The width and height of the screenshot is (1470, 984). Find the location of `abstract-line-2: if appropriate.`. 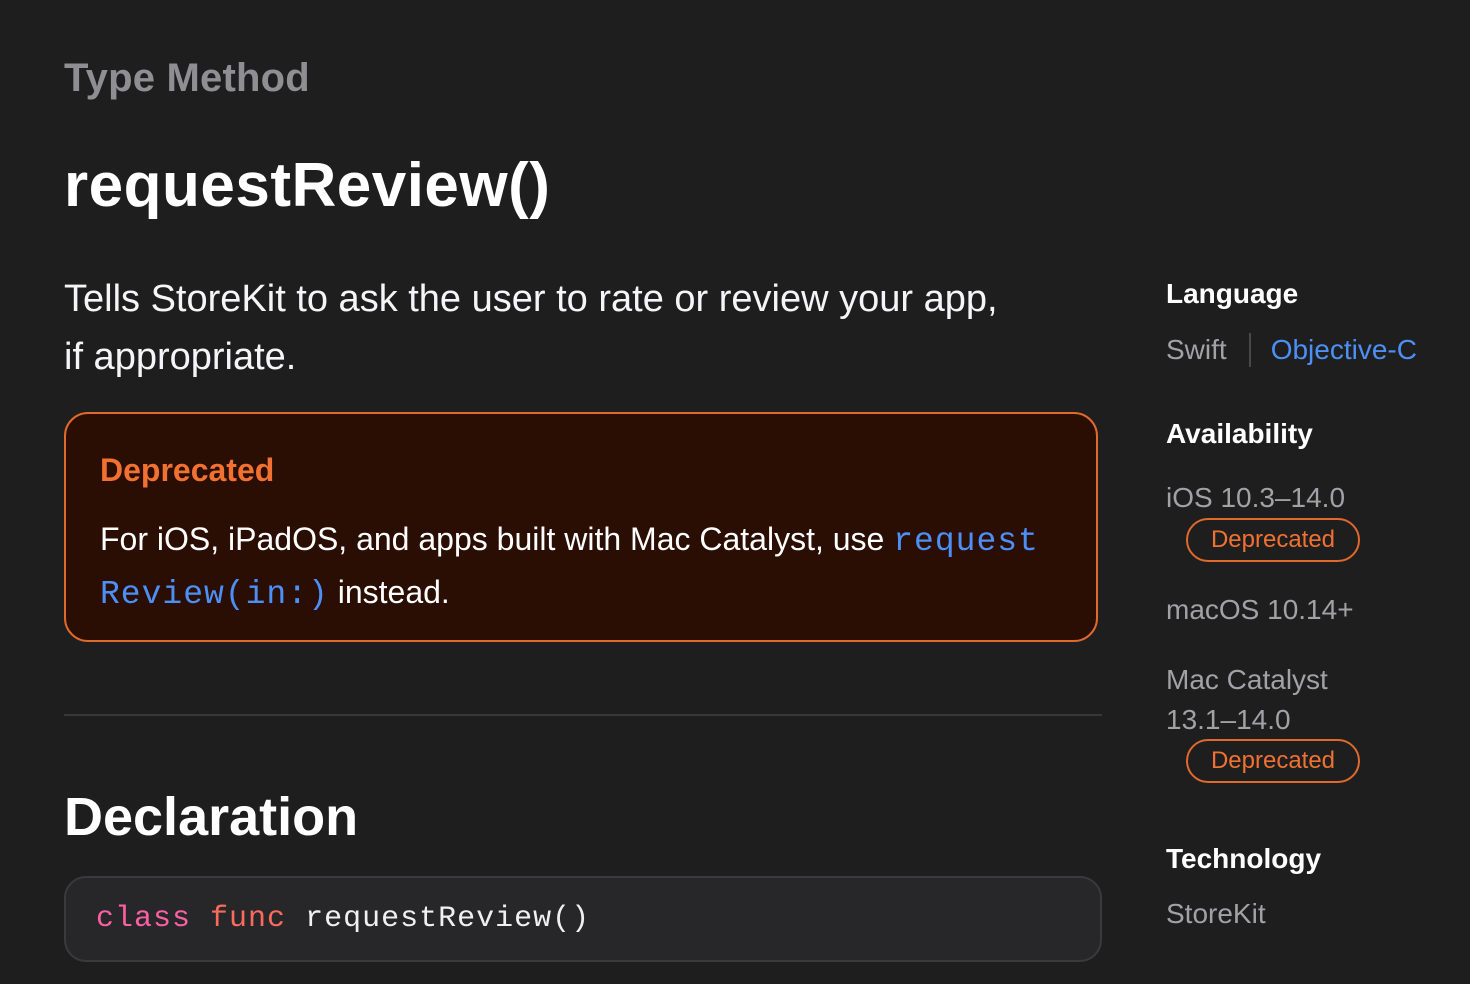

abstract-line-2: if appropriate. is located at coordinates (180, 357).